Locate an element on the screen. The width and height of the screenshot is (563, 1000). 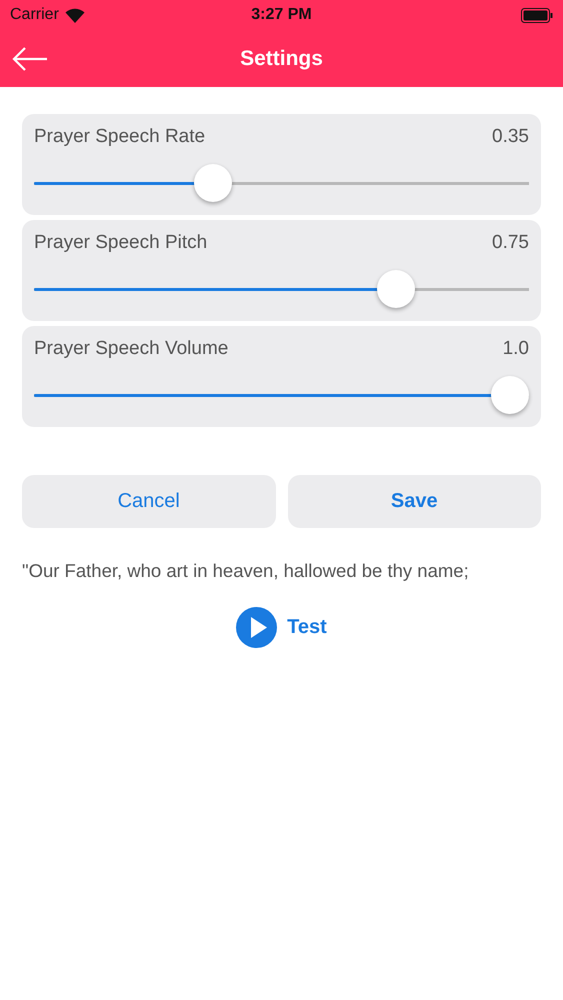
status-time: 3:27 PM is located at coordinates (281, 15).